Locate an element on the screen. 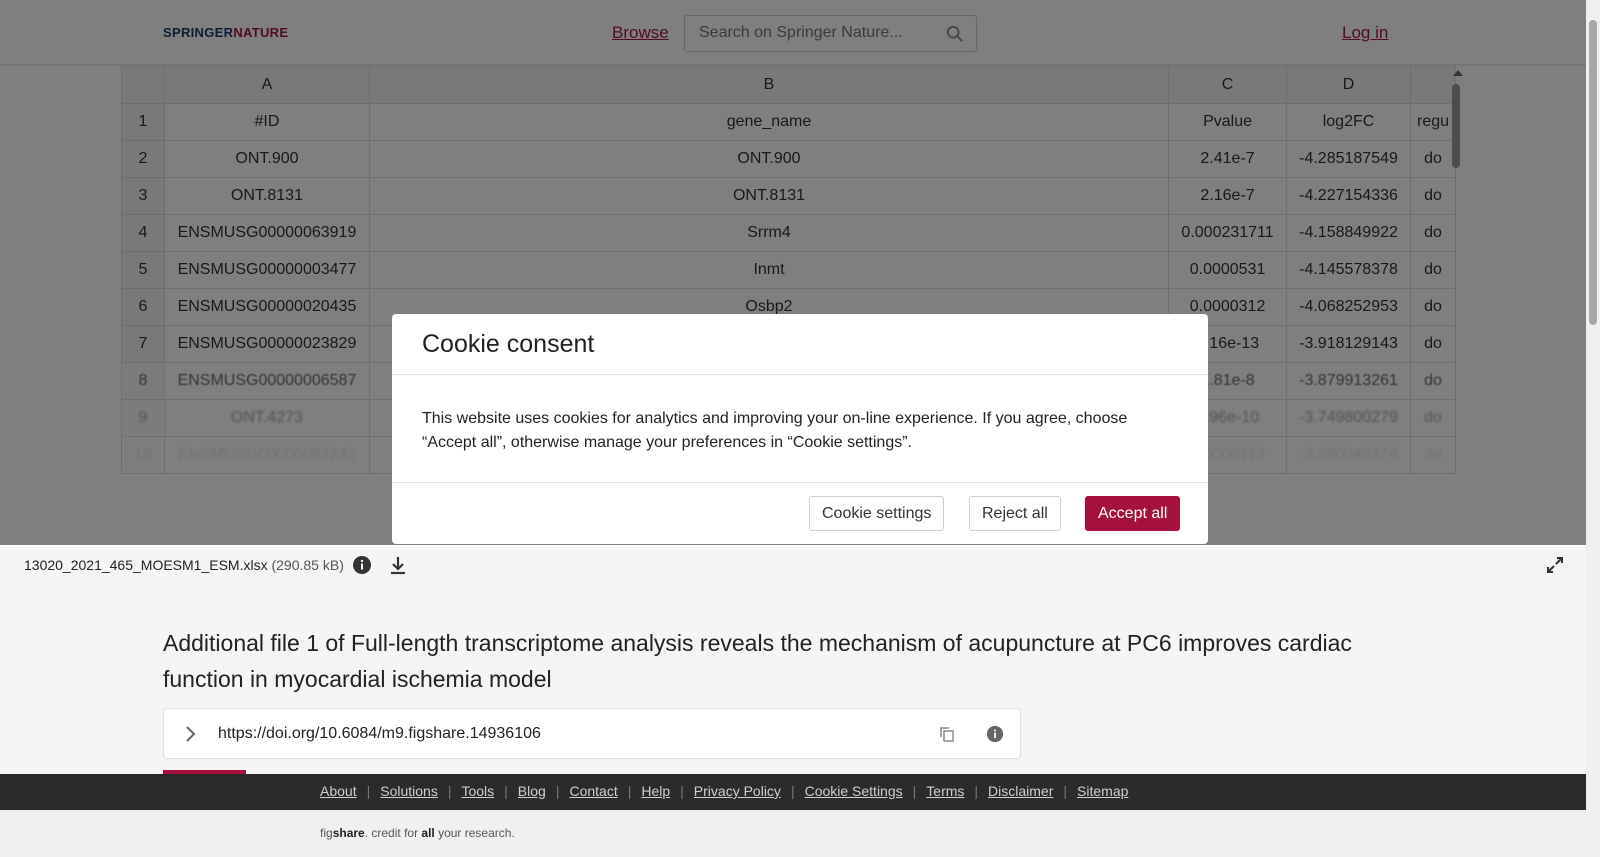 The width and height of the screenshot is (1600, 857). doi-info-icon is located at coordinates (995, 734).